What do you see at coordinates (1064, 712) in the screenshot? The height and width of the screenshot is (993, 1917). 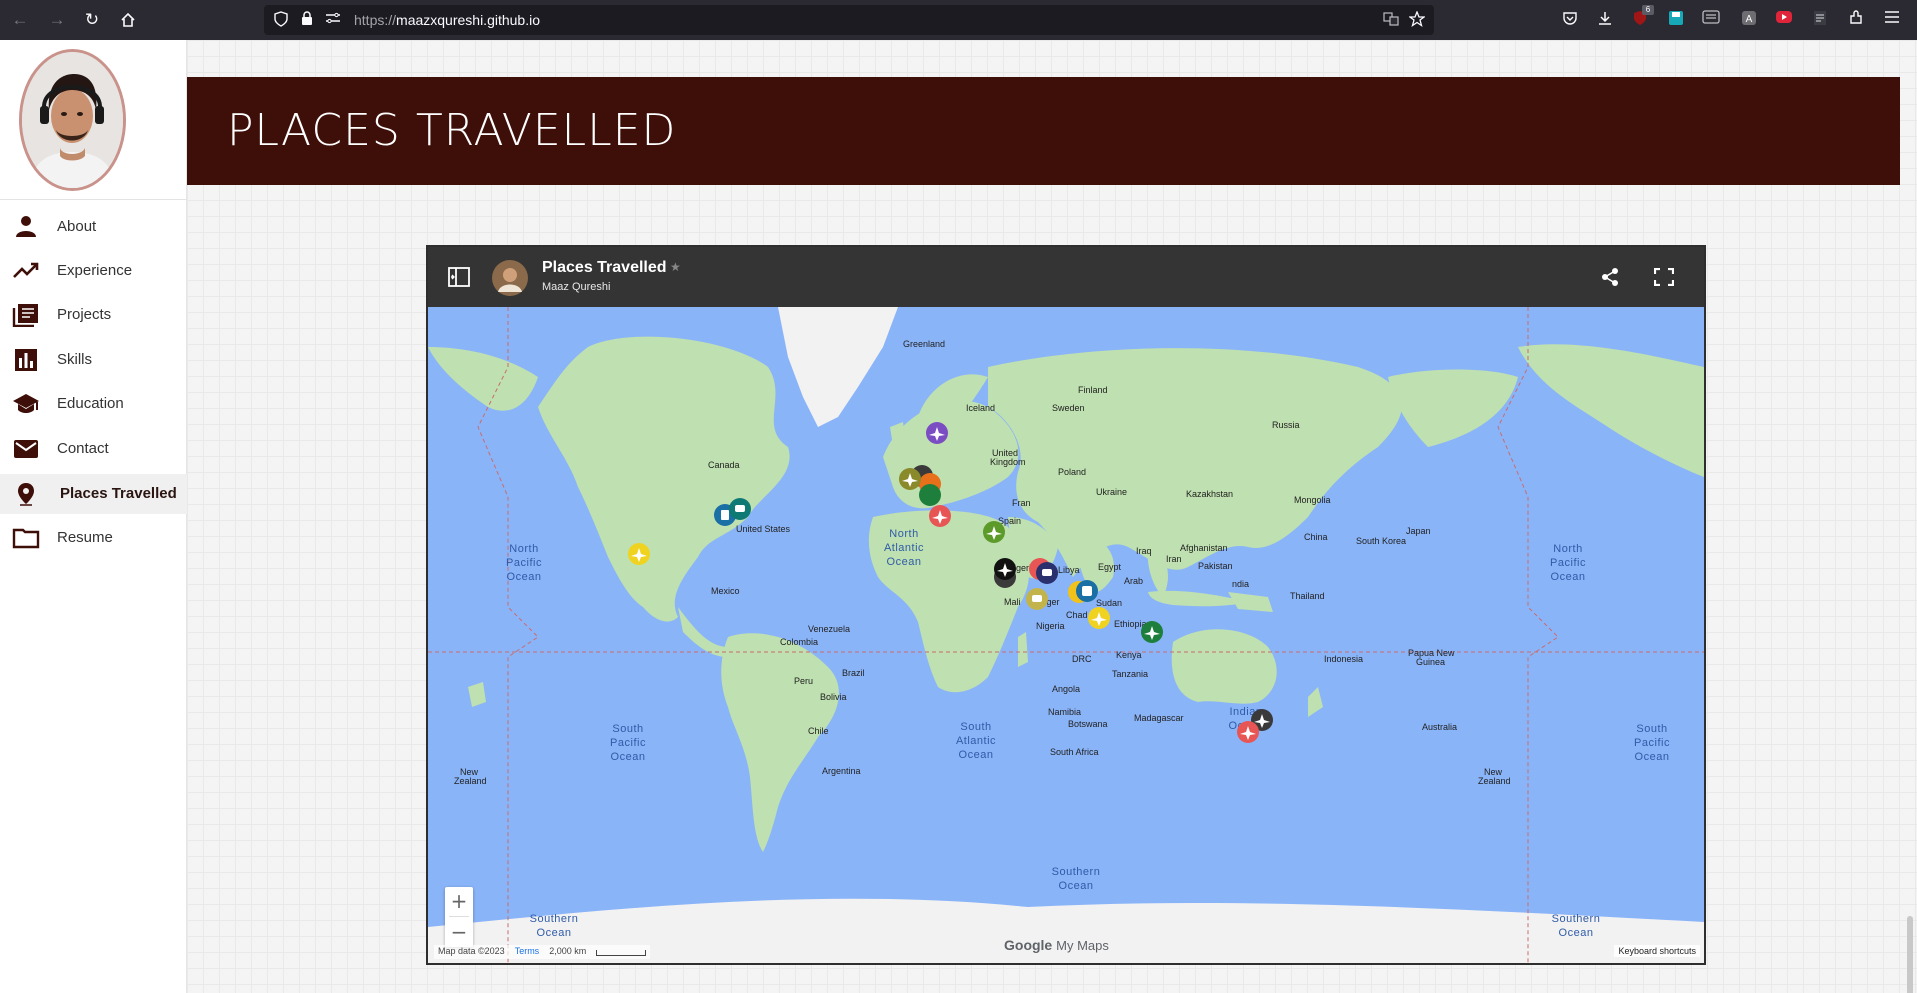 I see `svg-text: Namibia` at bounding box center [1064, 712].